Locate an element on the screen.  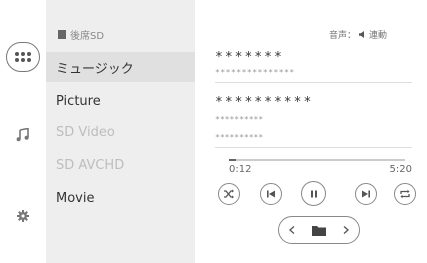
shuffle-button is located at coordinates (229, 194).